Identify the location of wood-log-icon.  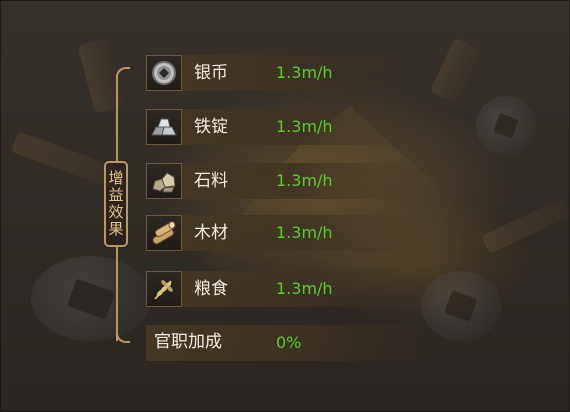
(164, 233).